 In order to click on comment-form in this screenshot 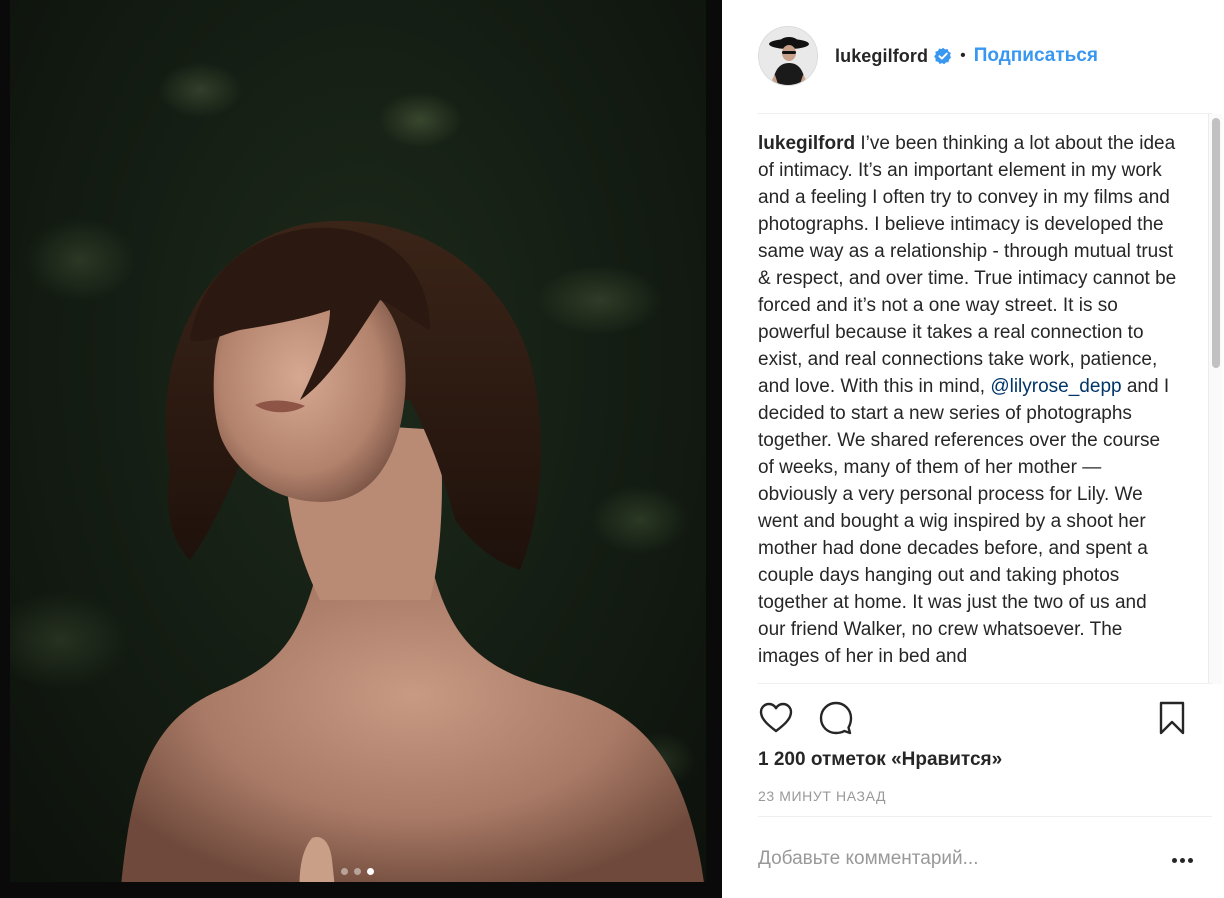, I will do `click(975, 860)`.